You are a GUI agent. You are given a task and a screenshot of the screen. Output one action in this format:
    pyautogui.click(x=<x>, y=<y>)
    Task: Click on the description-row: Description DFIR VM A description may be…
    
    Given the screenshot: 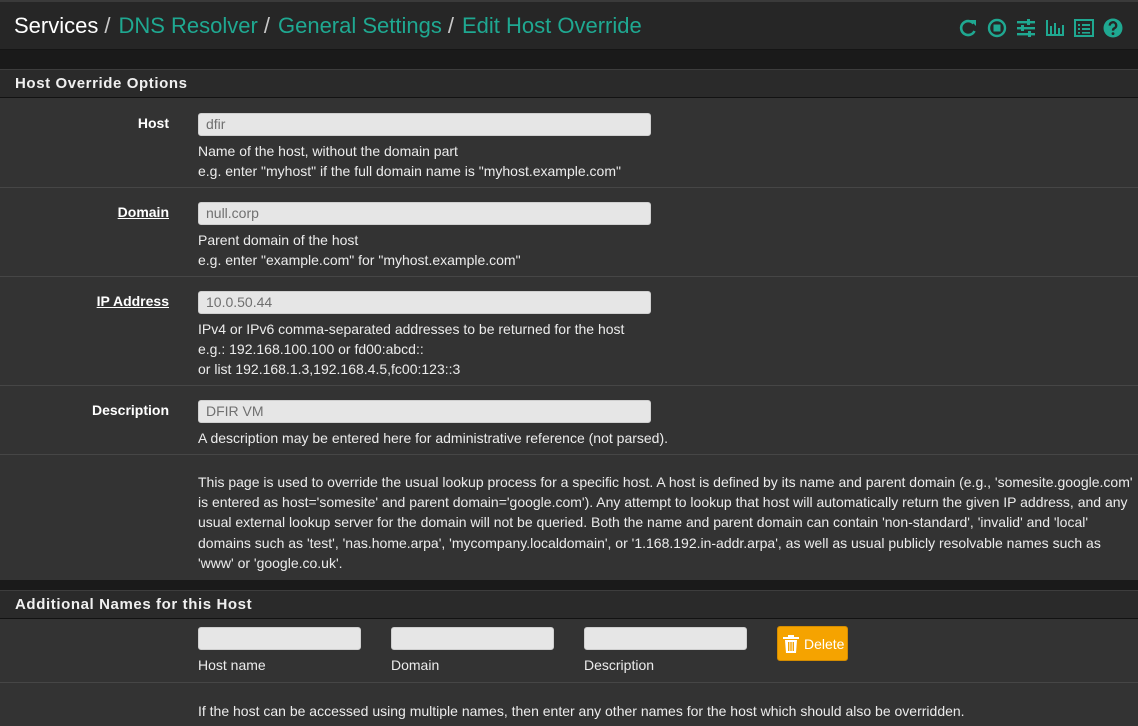 What is the action you would take?
    pyautogui.click(x=569, y=420)
    